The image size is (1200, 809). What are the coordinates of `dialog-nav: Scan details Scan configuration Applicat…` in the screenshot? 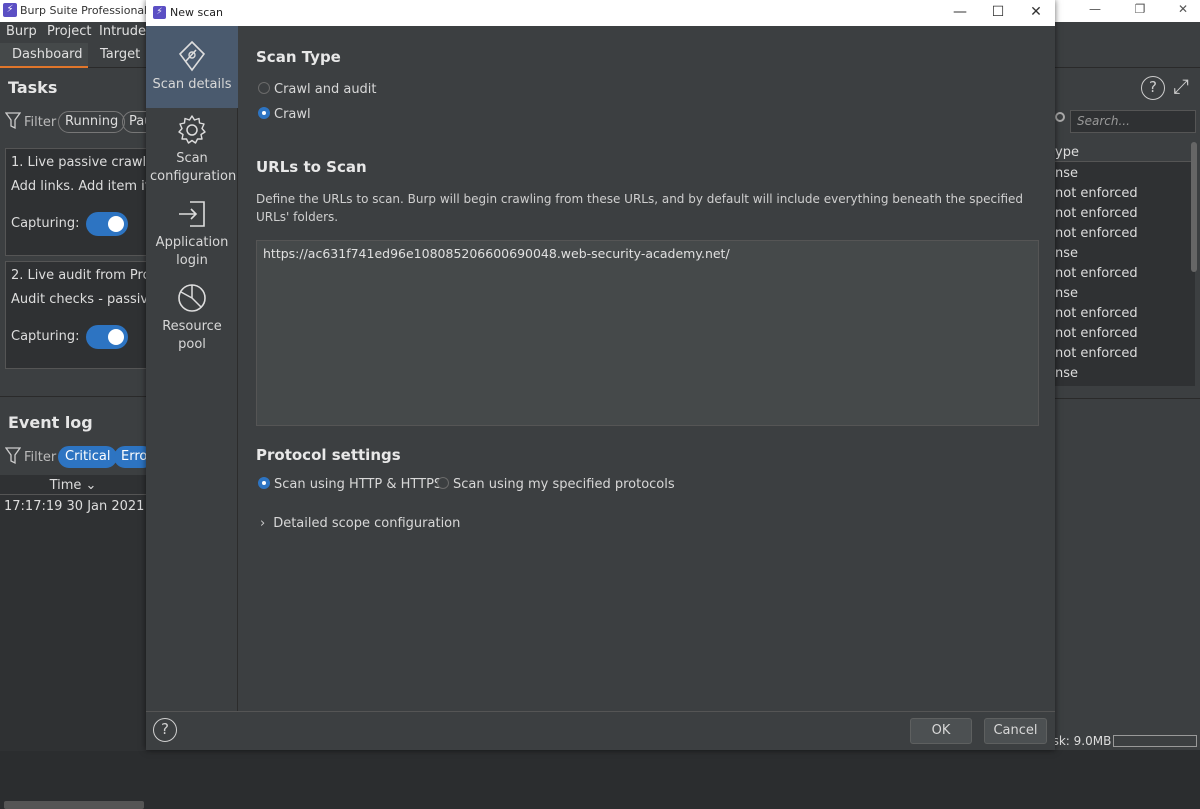 It's located at (192, 368).